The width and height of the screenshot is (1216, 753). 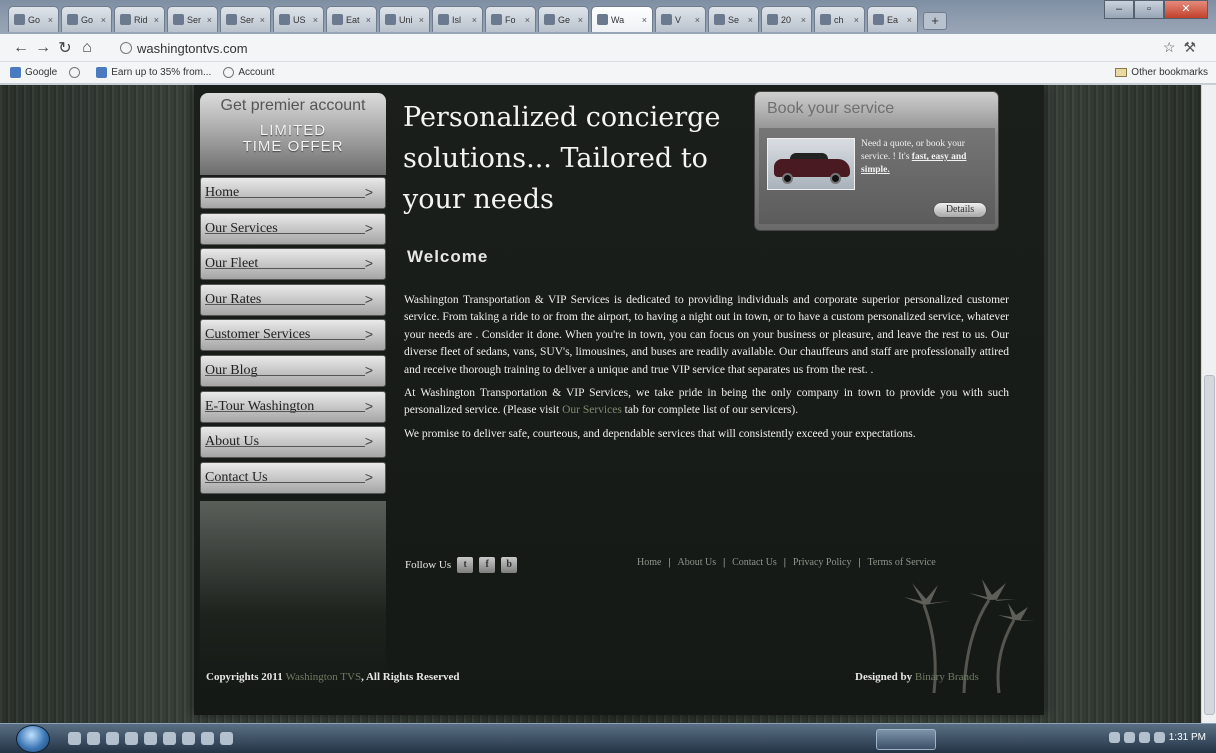 I want to click on nav-item: Customer Services >, so click(x=293, y=335).